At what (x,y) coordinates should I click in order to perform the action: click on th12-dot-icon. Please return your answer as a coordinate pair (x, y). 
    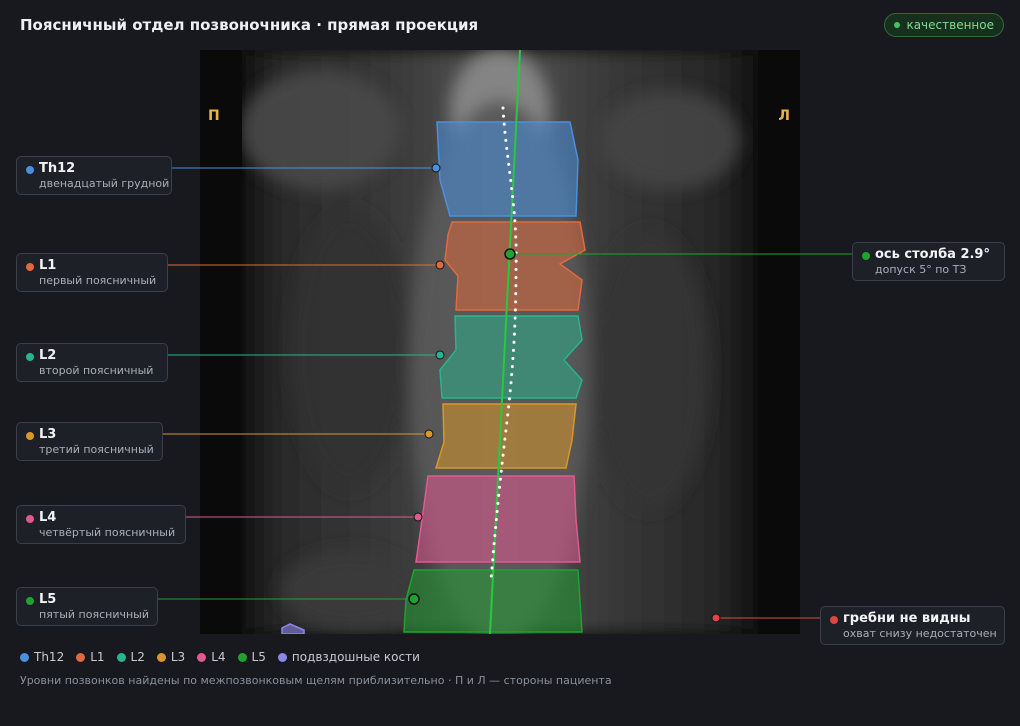
    Looking at the image, I should click on (30, 170).